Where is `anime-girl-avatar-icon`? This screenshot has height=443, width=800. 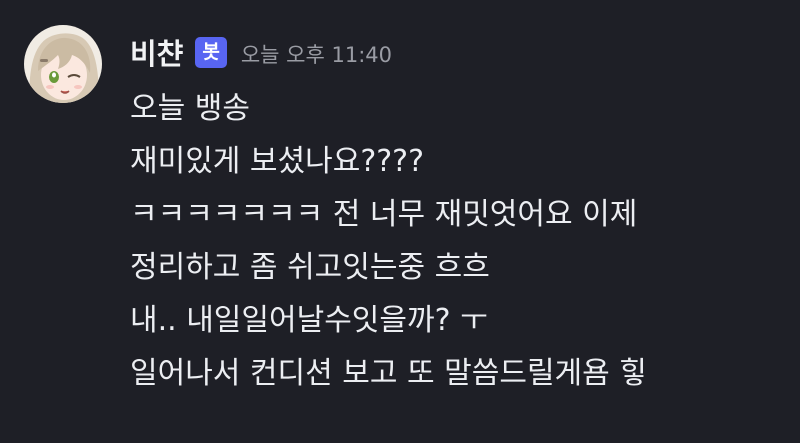 anime-girl-avatar-icon is located at coordinates (63, 64).